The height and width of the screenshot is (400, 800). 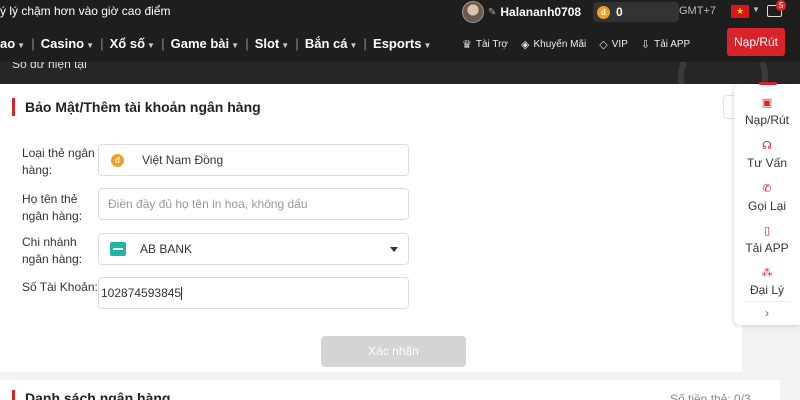 I want to click on dong-currency-icon: đ, so click(x=117, y=160).